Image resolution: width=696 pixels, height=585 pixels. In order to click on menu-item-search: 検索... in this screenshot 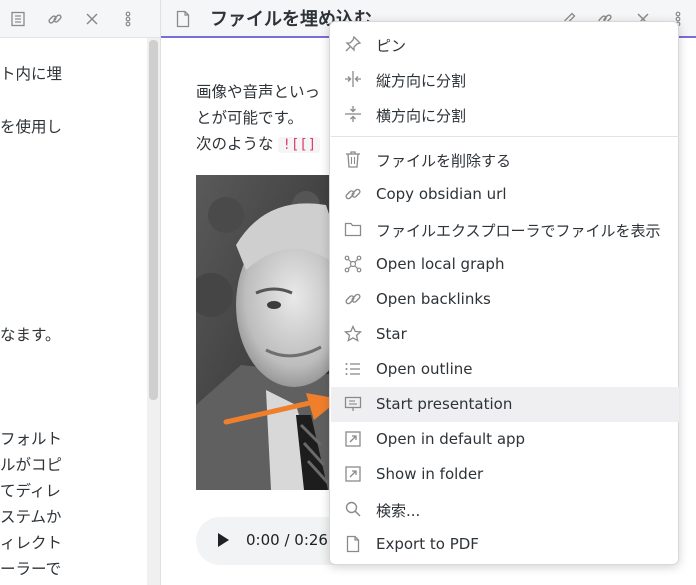, I will do `click(505, 509)`.